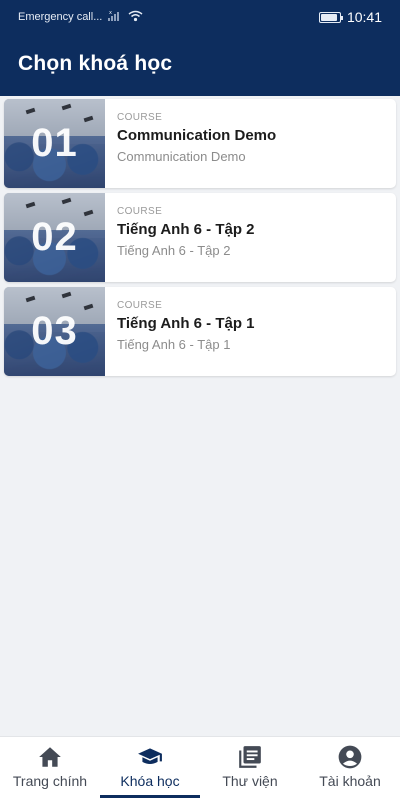  I want to click on home-icon, so click(50, 757).